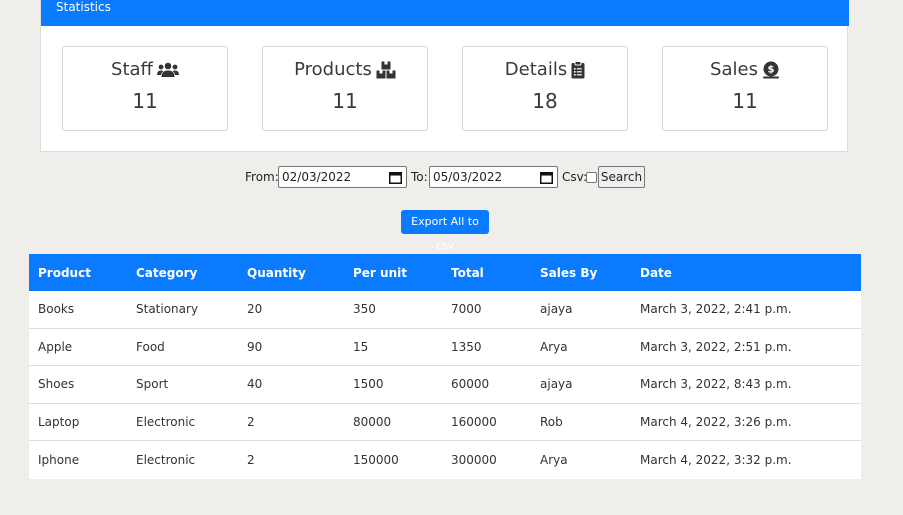 Image resolution: width=903 pixels, height=515 pixels. I want to click on clipboard-icon, so click(578, 70).